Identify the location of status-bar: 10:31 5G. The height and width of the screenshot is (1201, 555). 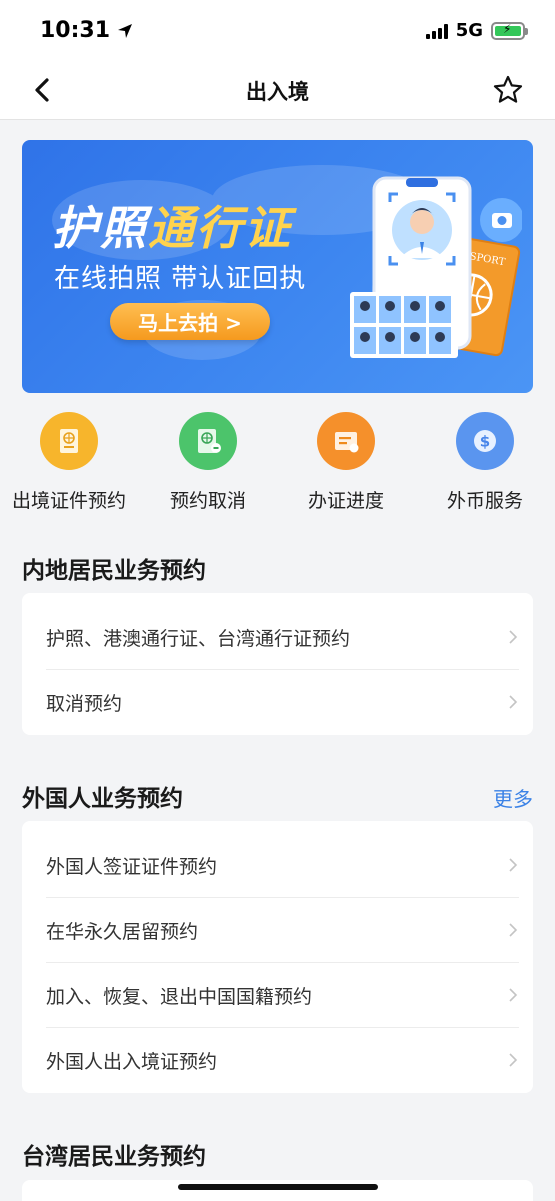
(277, 31).